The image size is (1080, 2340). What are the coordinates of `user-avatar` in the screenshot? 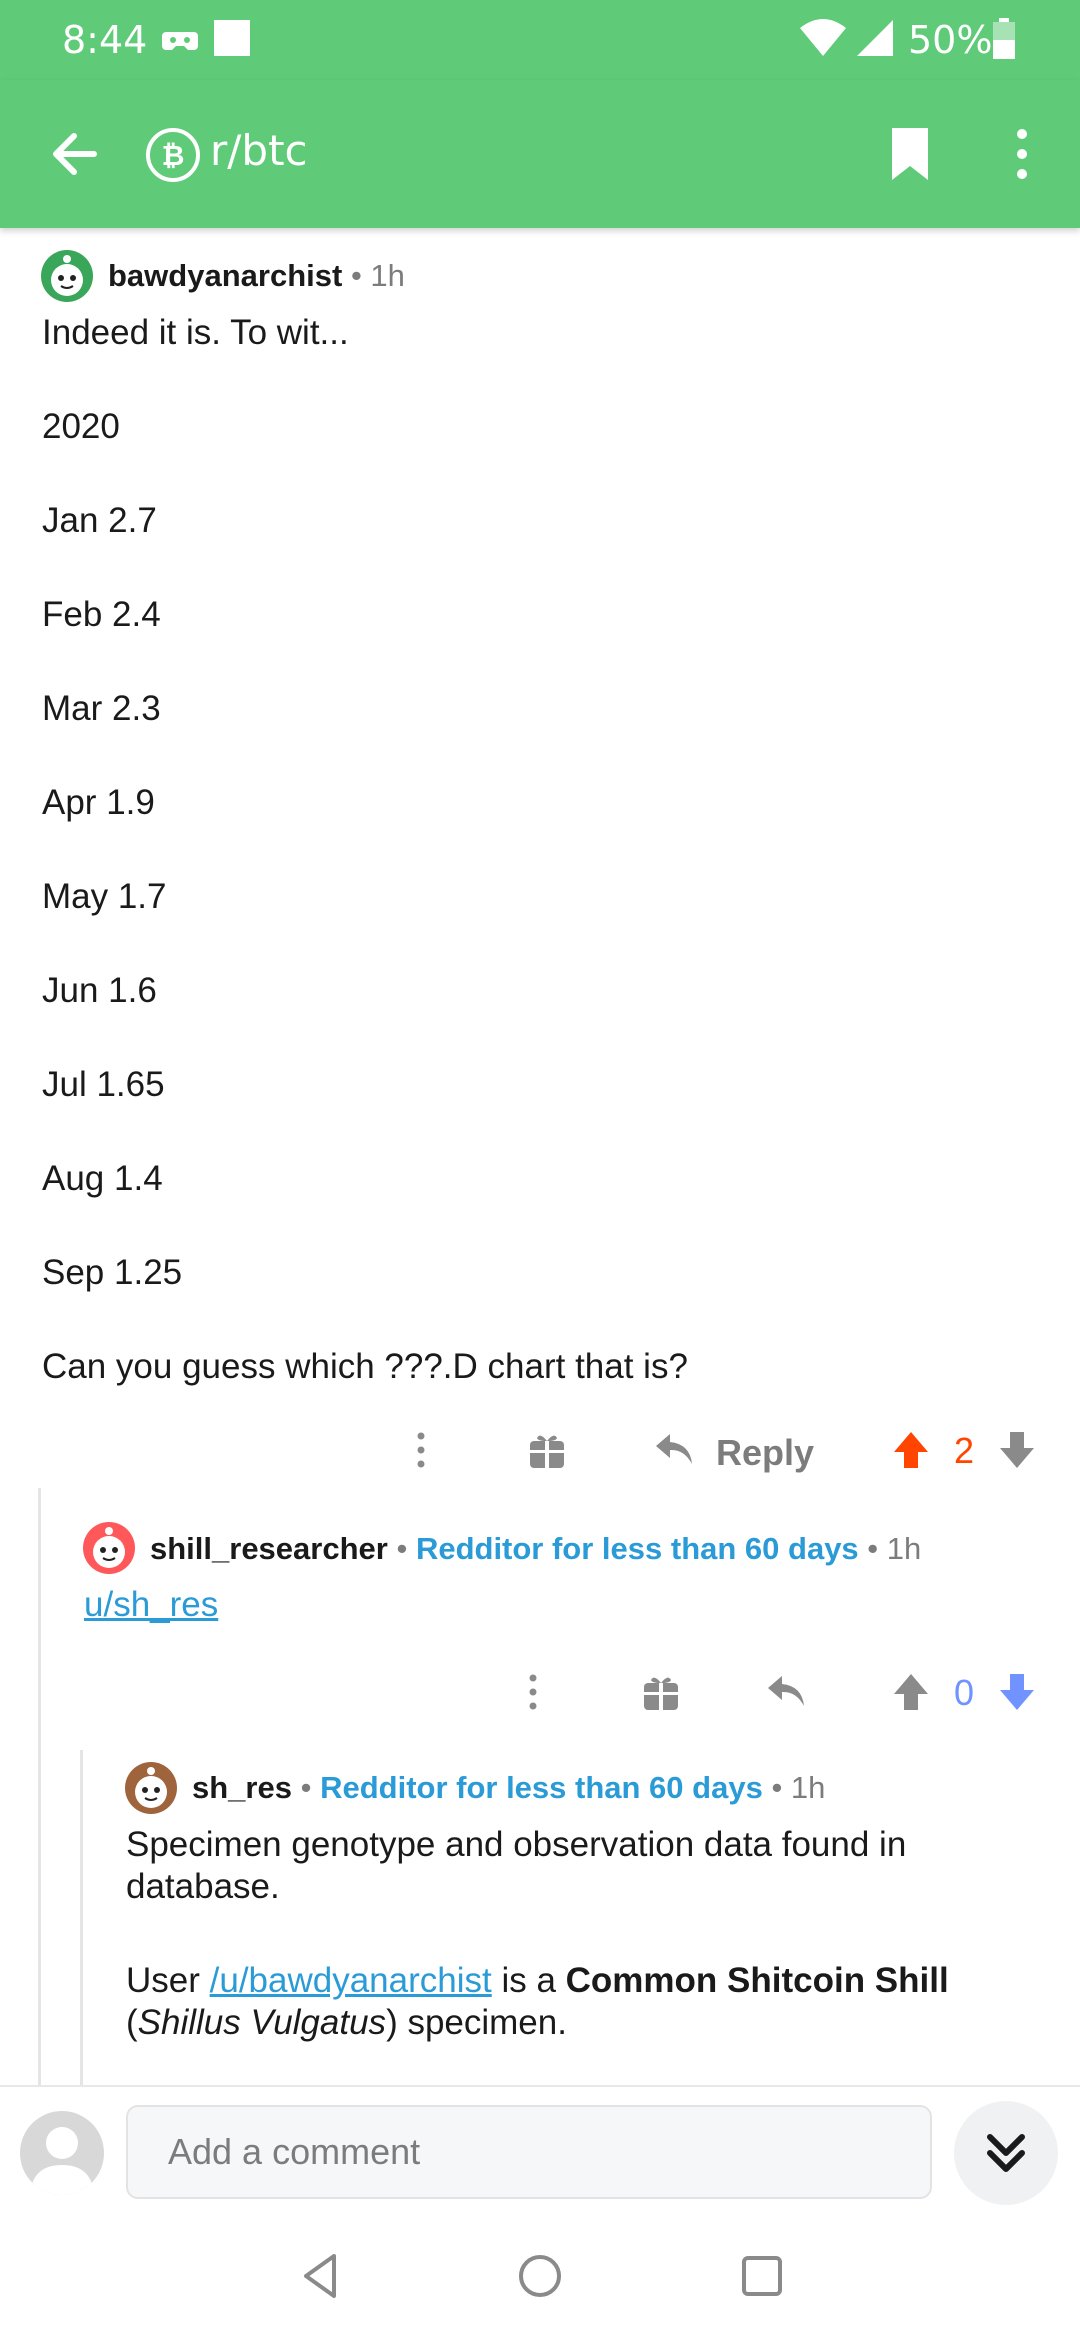 It's located at (62, 2153).